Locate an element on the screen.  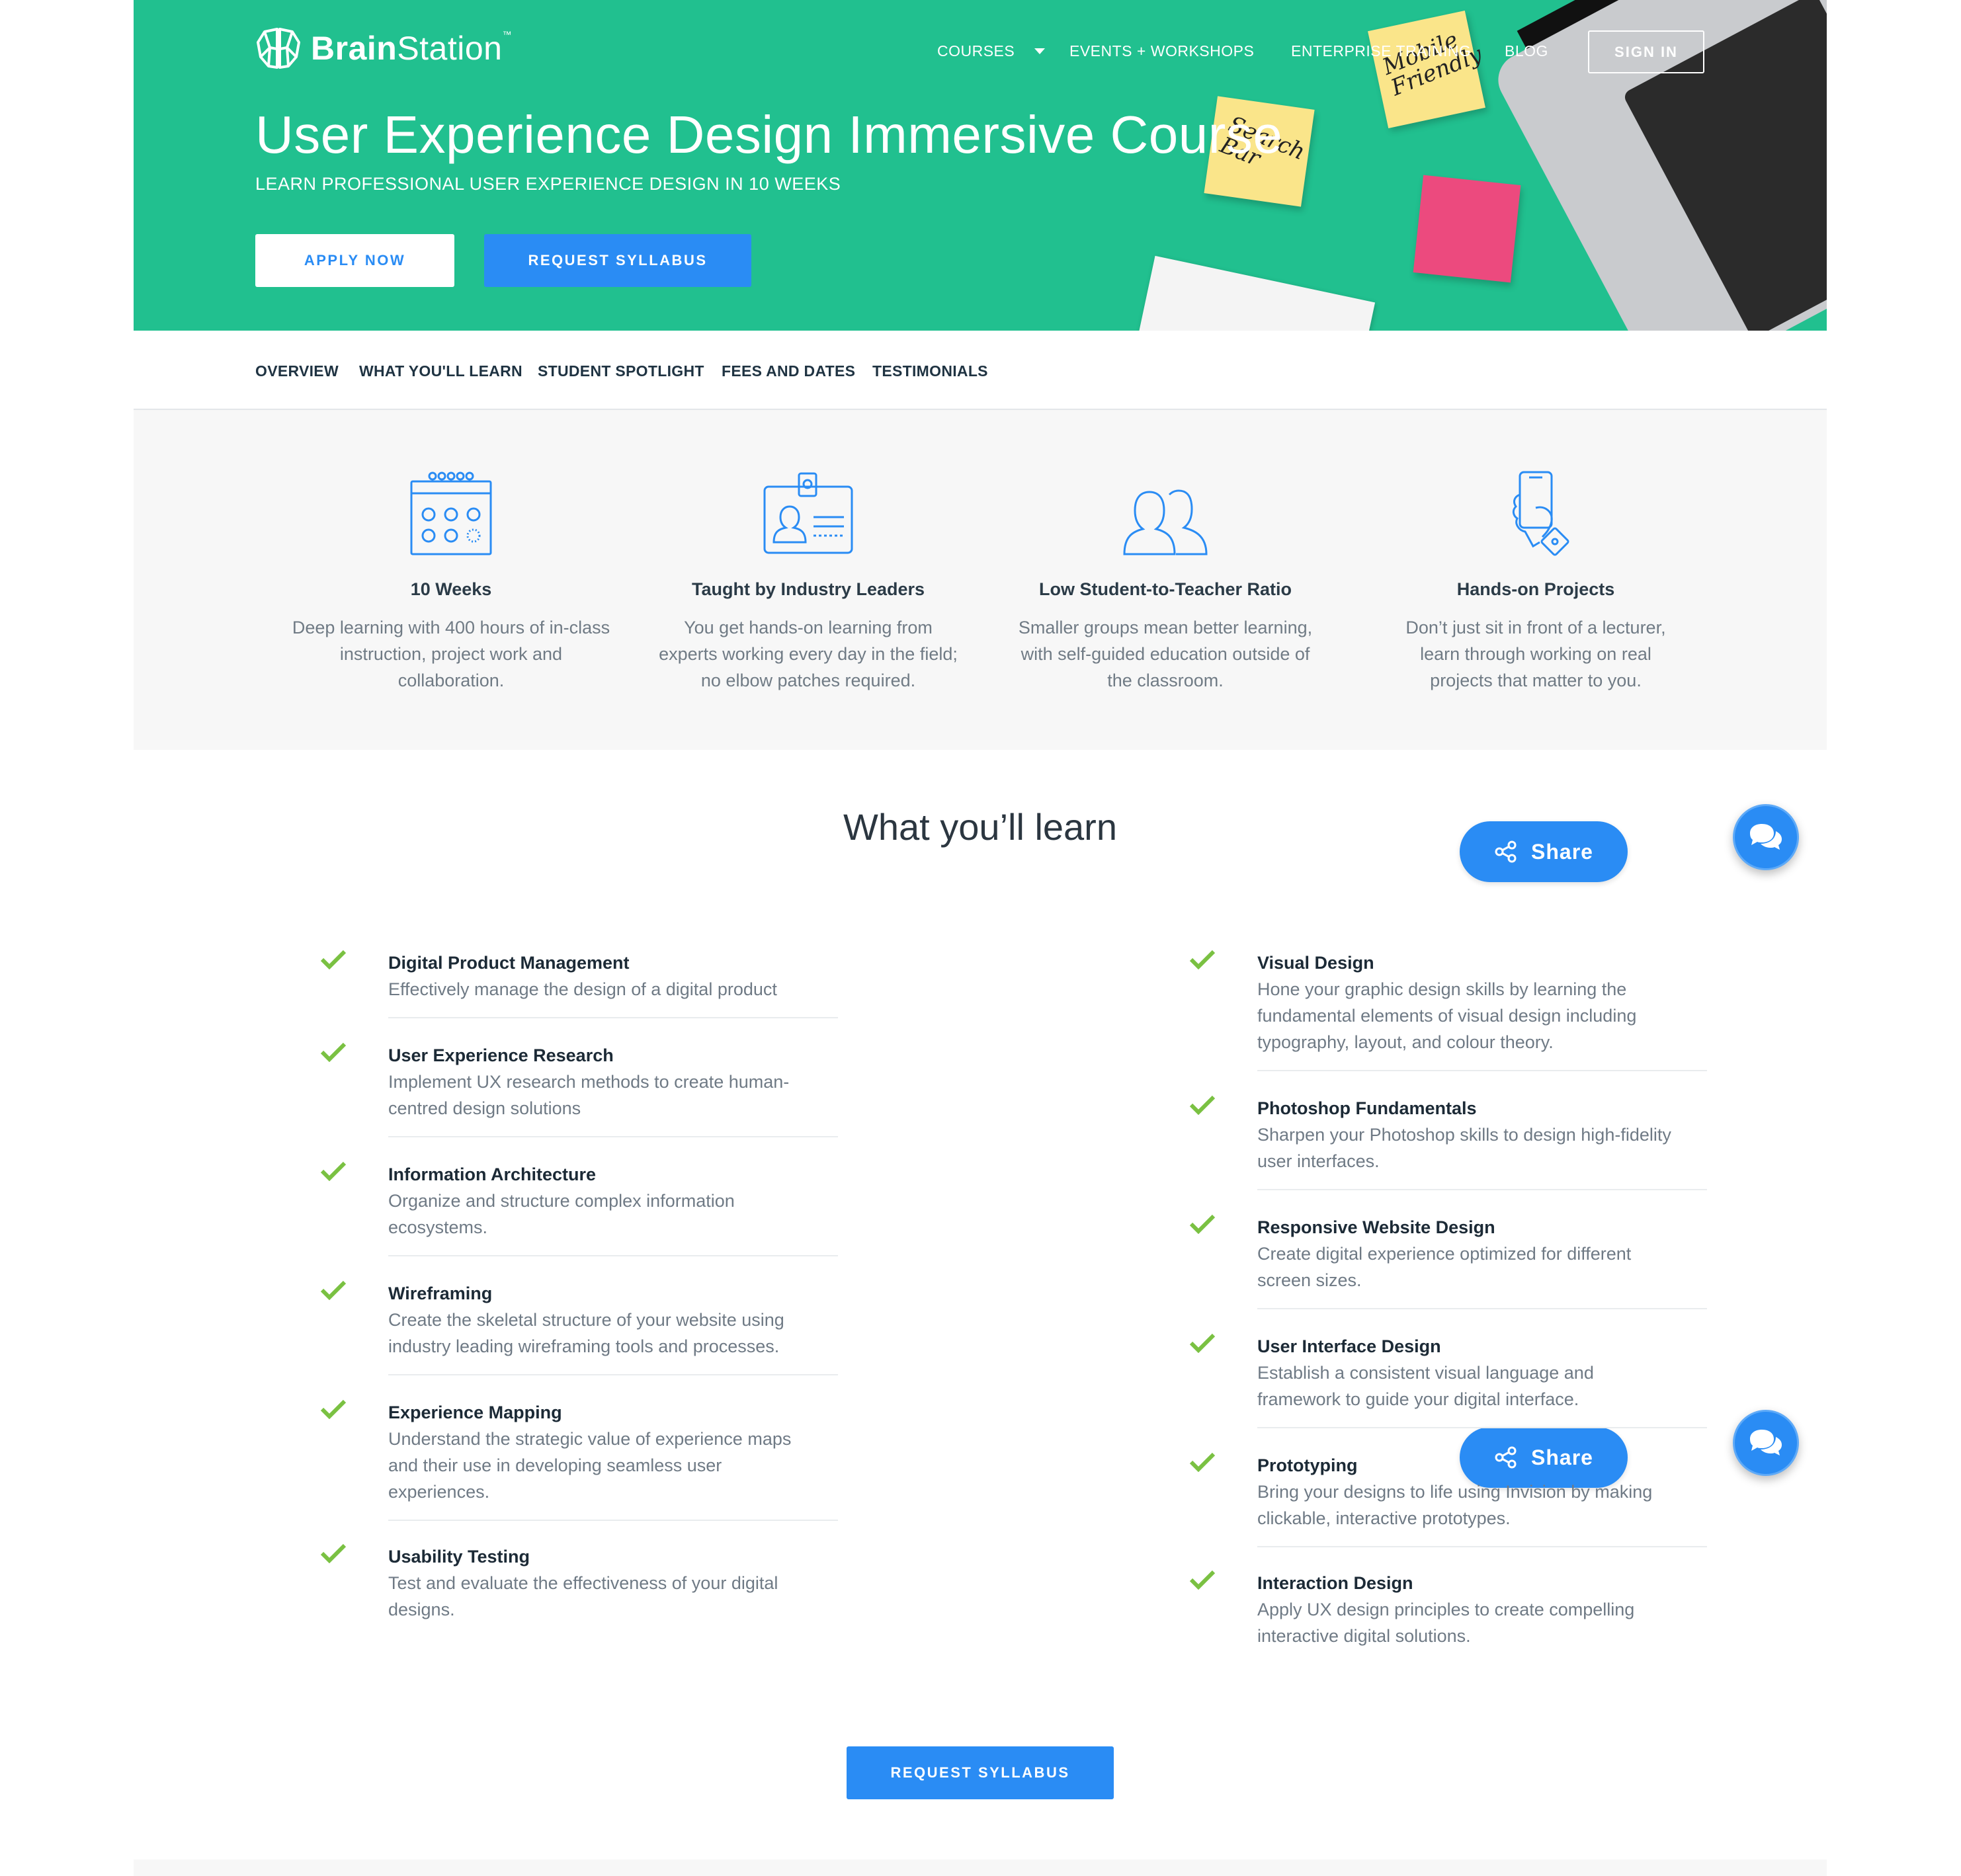
learn-item-description: interactive digital solutions. is located at coordinates (1364, 1636).